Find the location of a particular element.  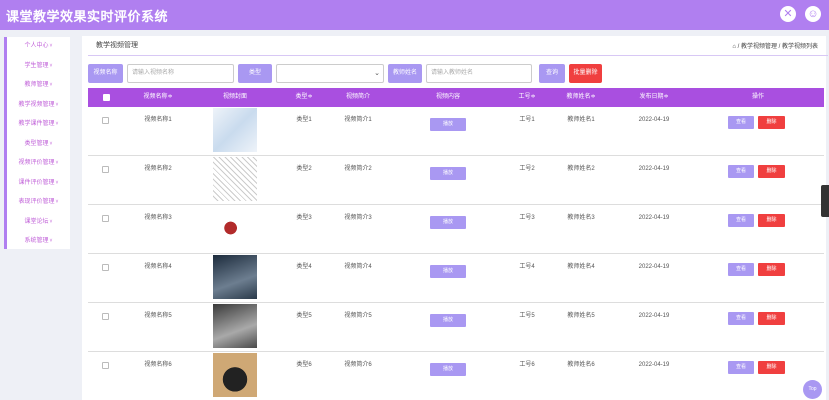

table-row: 视频名称5 类型5 视频简介5 播放 工号5 教师姓名5 2022-04-19 查看 删除 is located at coordinates (456, 328).